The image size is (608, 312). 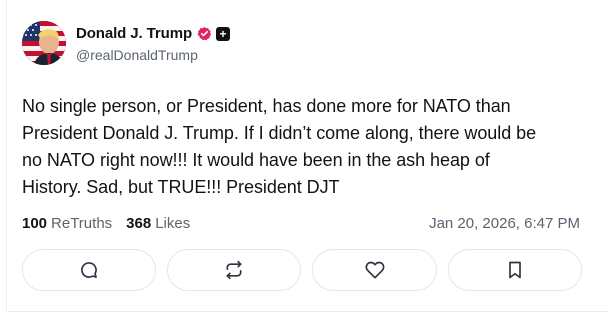 I want to click on avatar-image, so click(x=44, y=43).